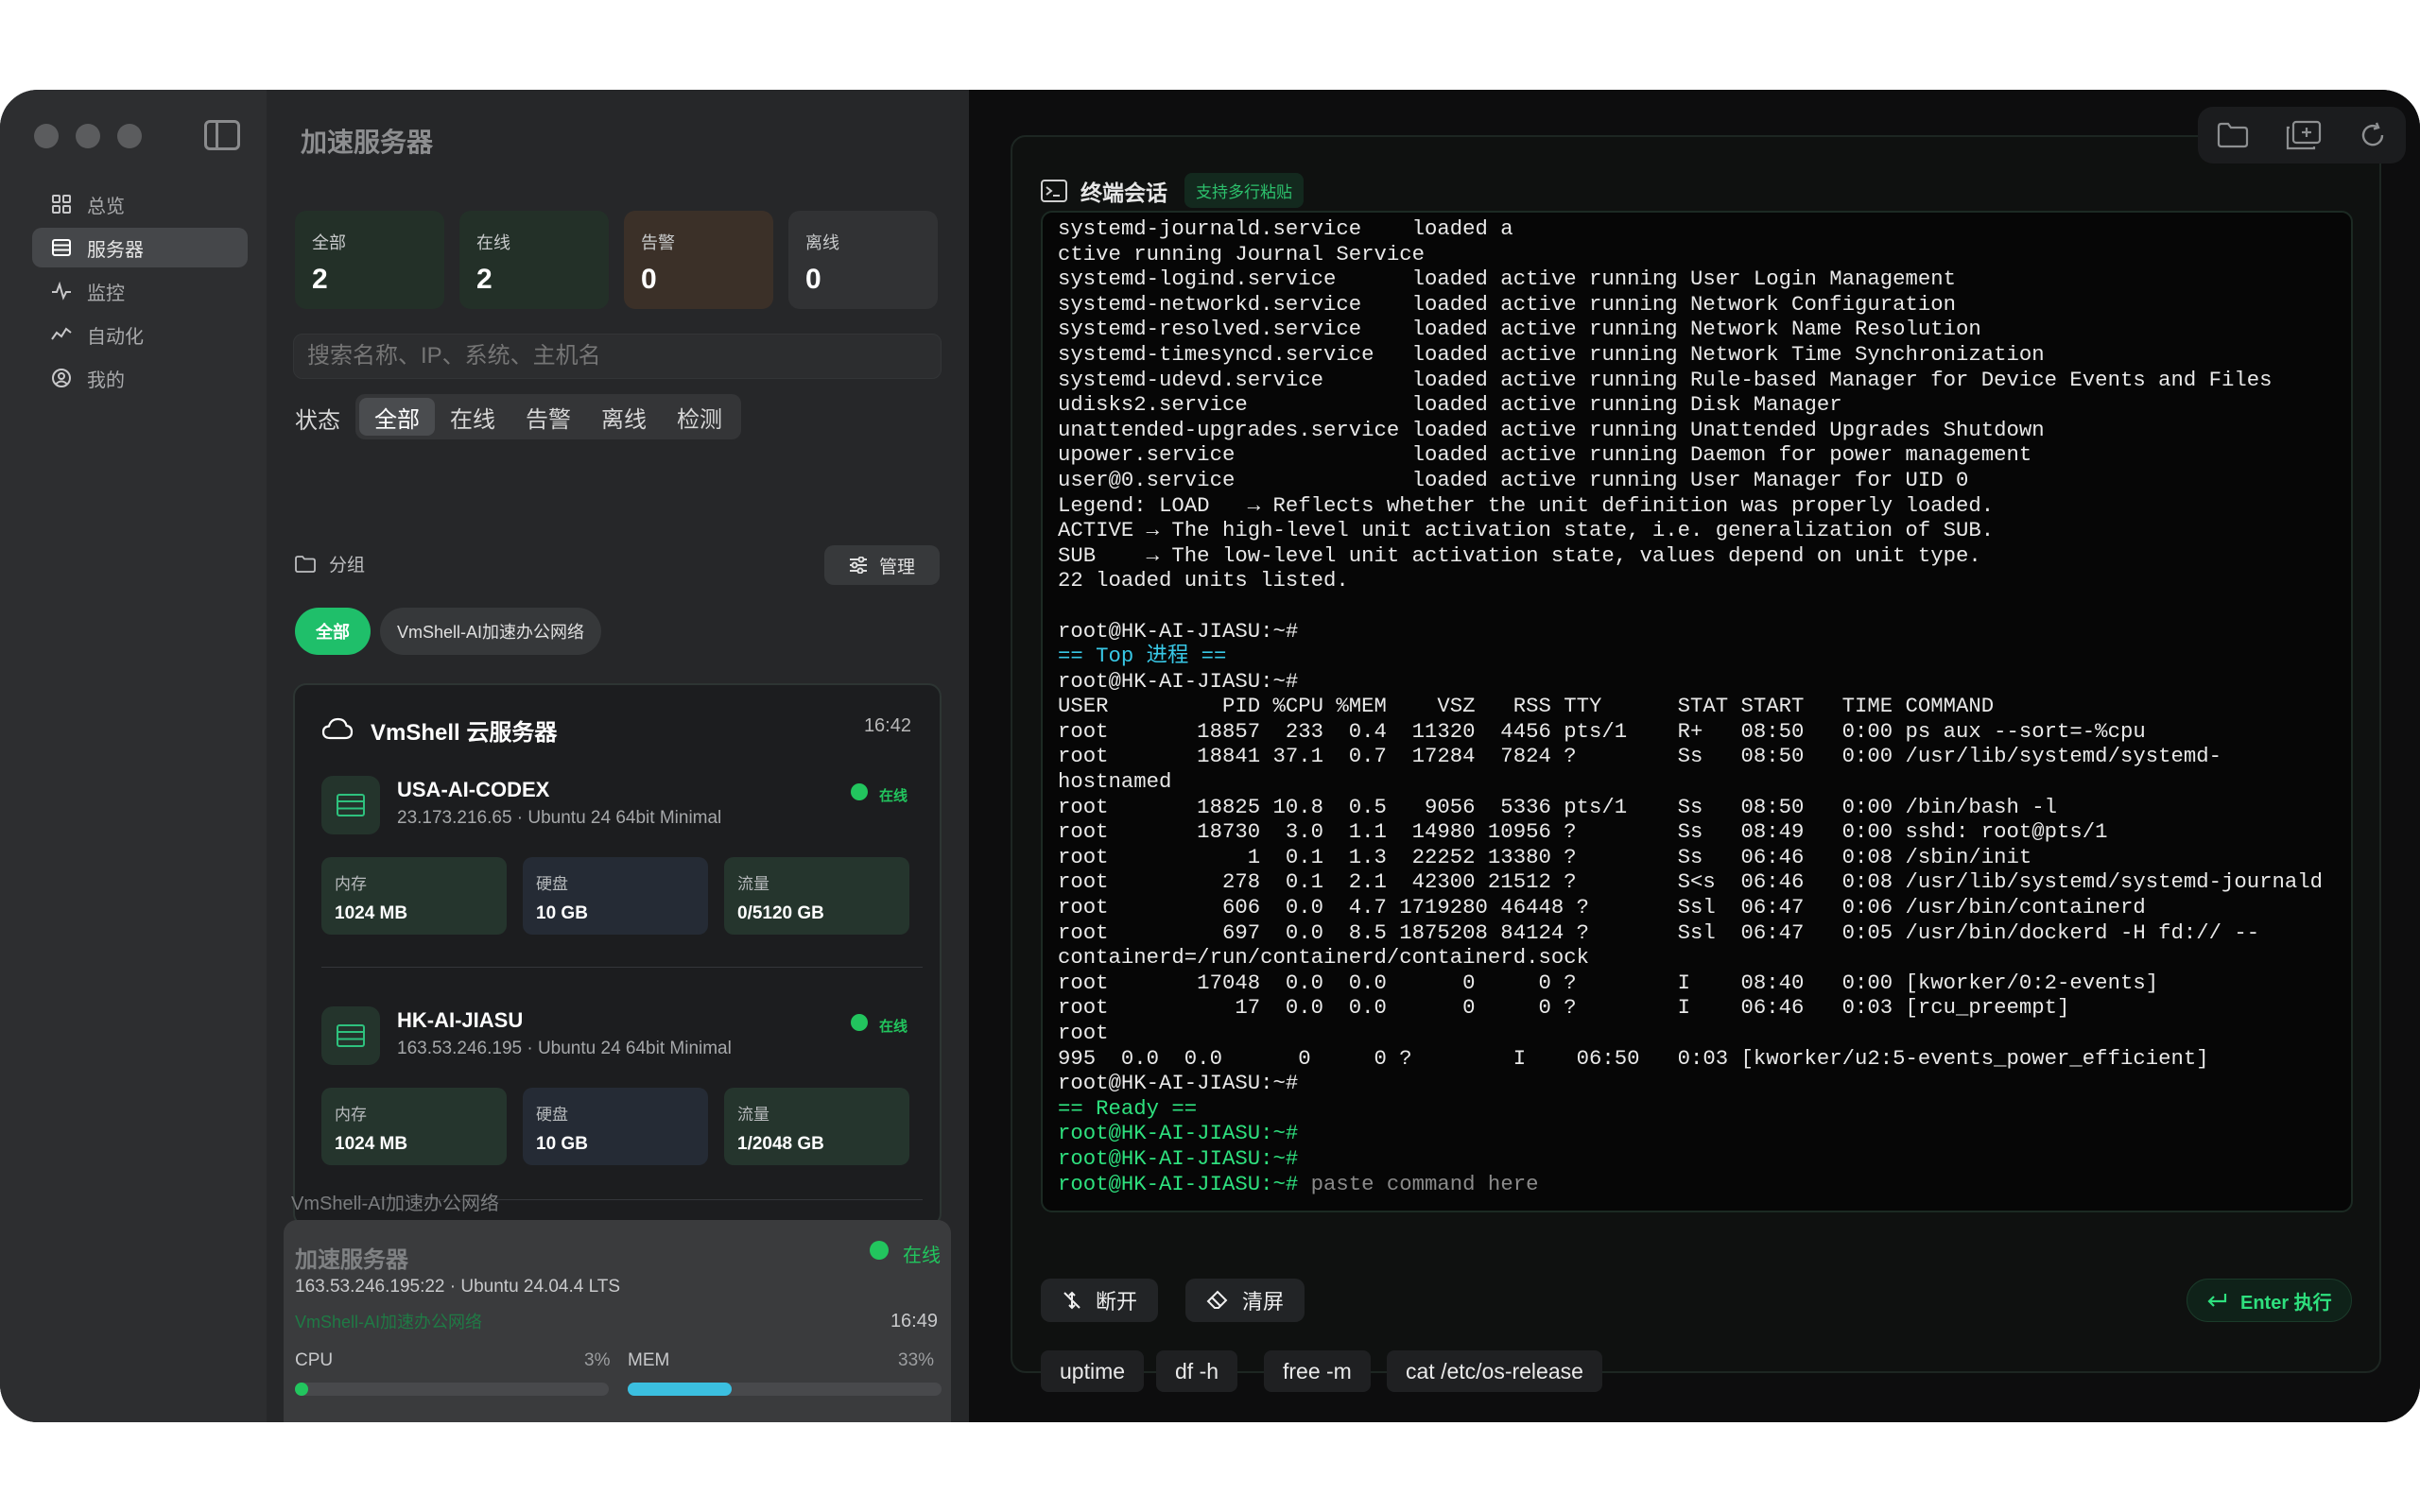  I want to click on server-name: USA-AI-CODEX, so click(473, 789).